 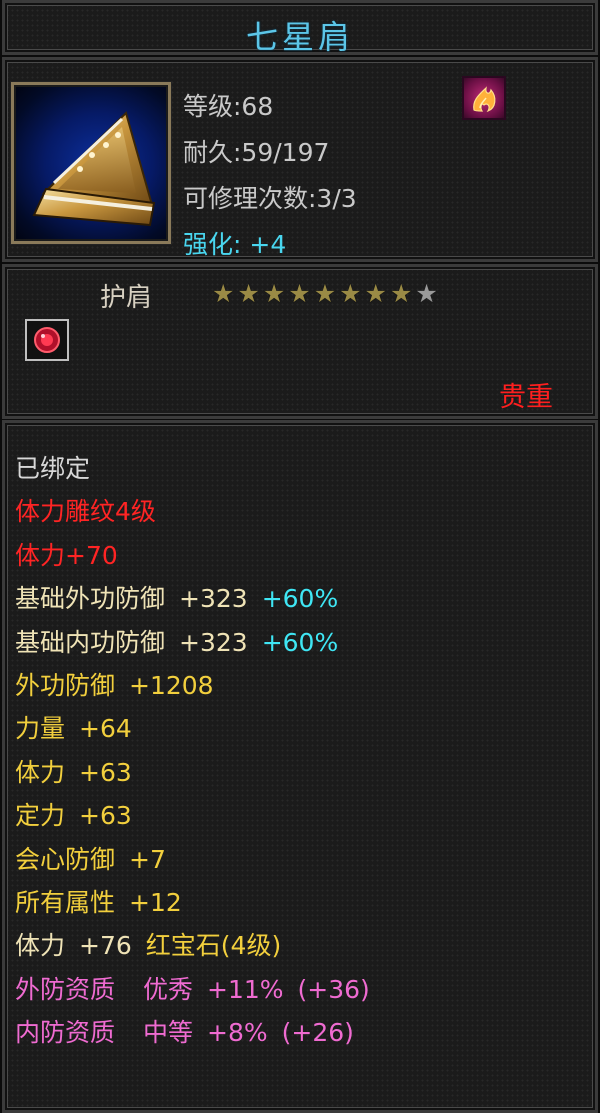 What do you see at coordinates (105, 946) in the screenshot?
I see `attr-value: +76` at bounding box center [105, 946].